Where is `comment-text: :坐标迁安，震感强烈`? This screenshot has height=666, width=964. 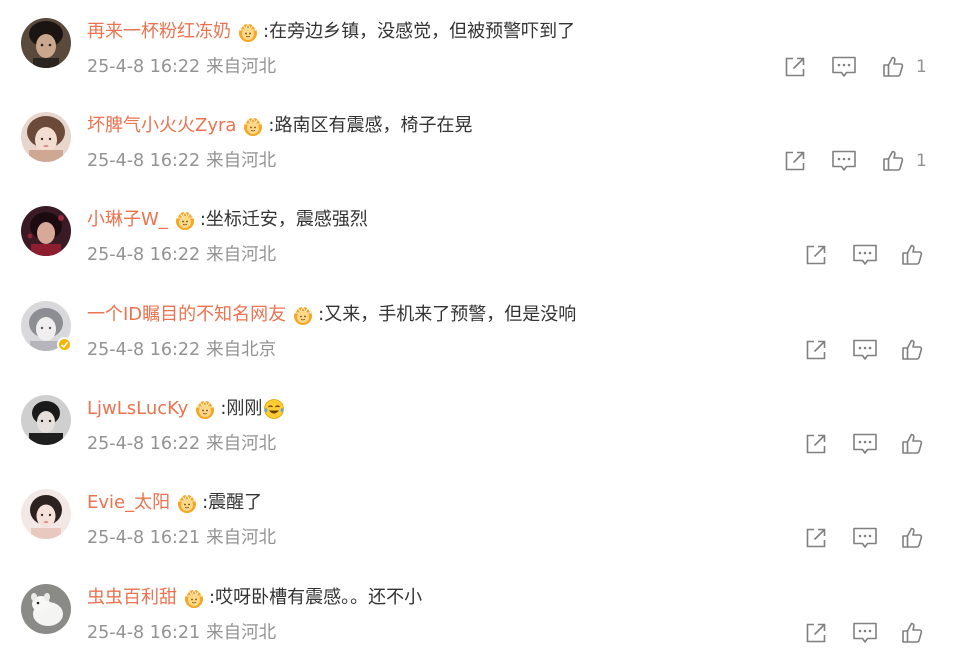 comment-text: :坐标迁安，震感强烈 is located at coordinates (283, 219).